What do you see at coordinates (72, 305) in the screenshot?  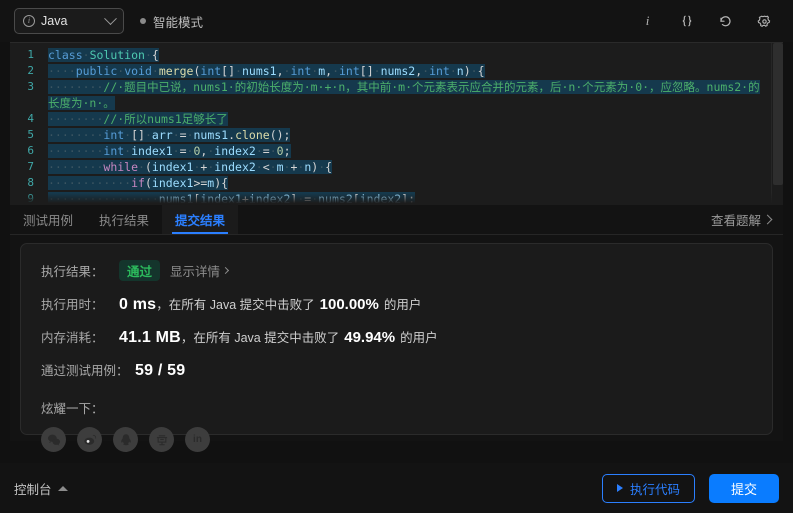 I see `runtime-label: 执行用时：` at bounding box center [72, 305].